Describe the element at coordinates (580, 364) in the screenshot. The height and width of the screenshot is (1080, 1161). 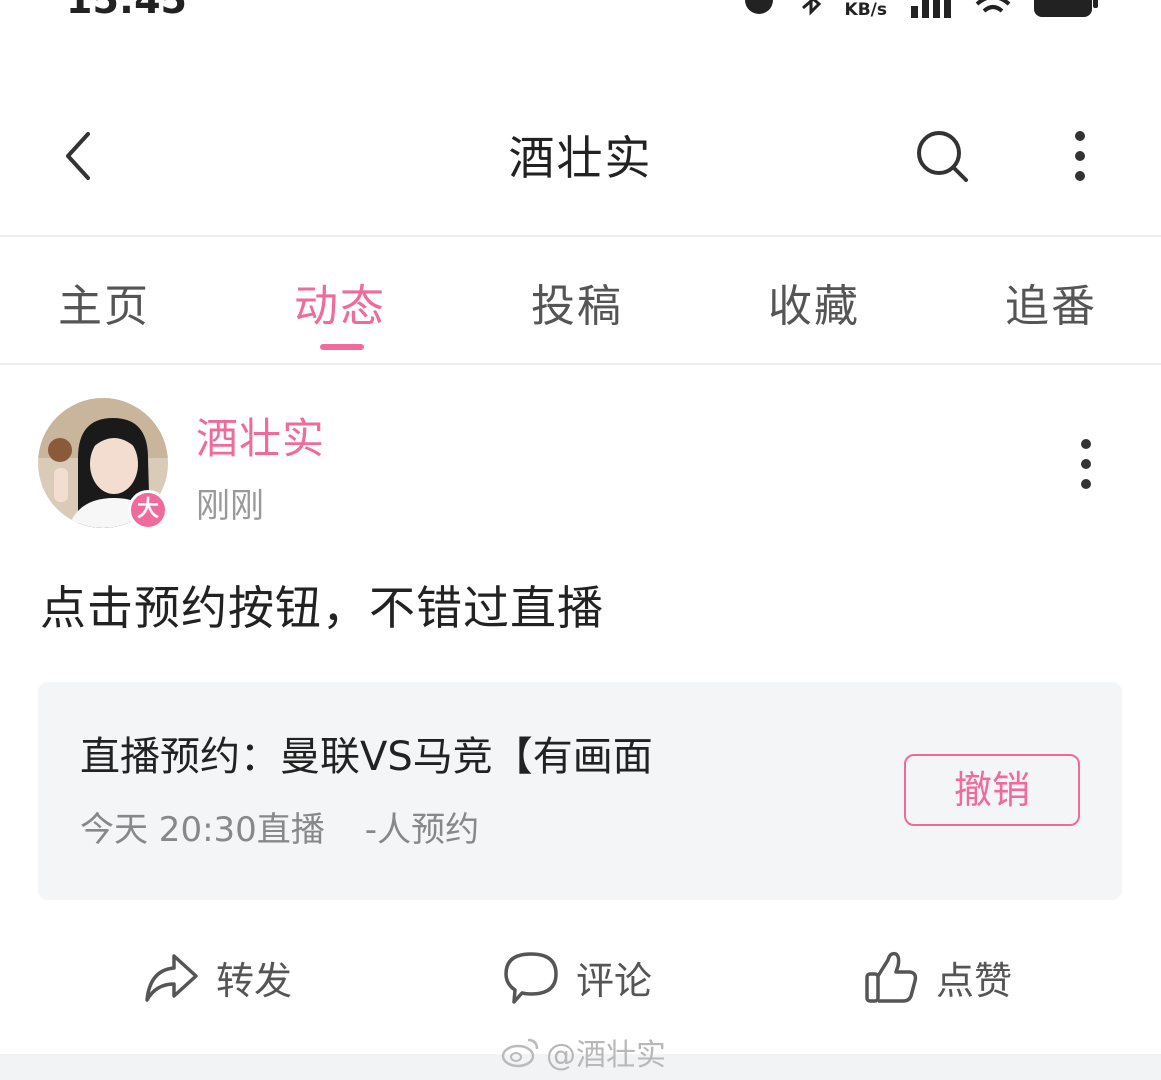
I see `tabs-divider` at that location.